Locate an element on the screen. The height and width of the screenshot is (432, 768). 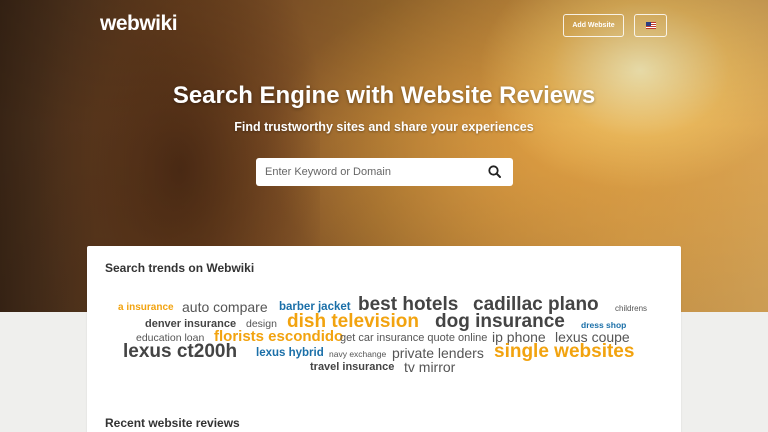
add-website-button: Add Website is located at coordinates (593, 25).